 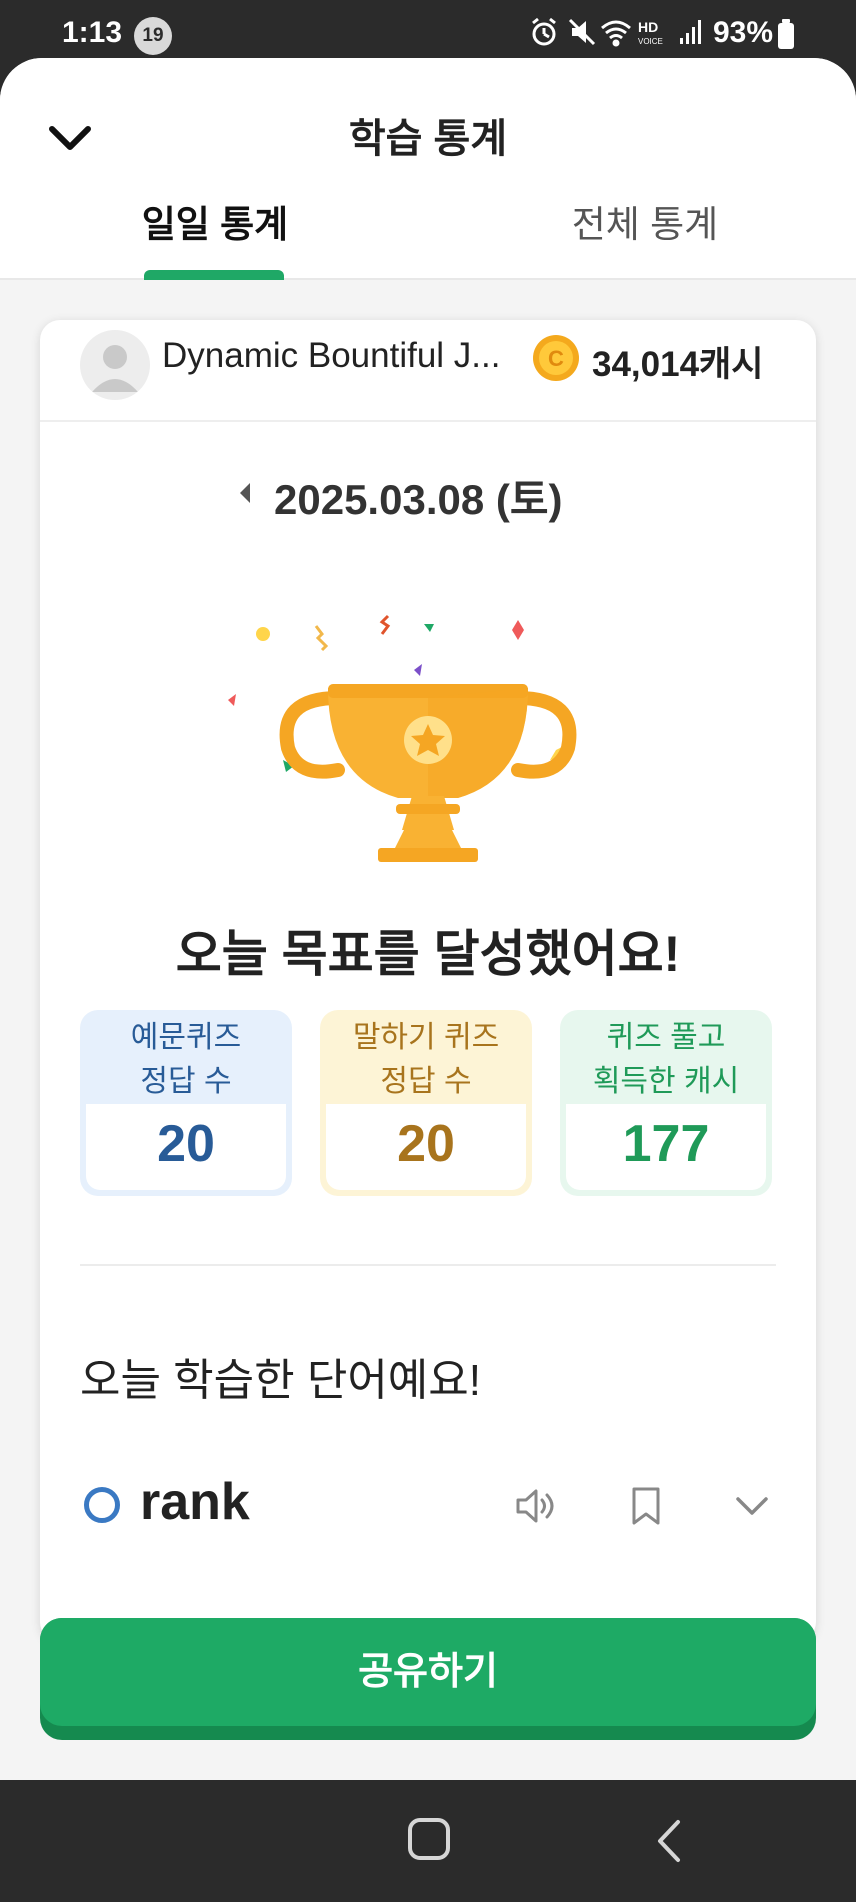 I want to click on status-icons: HD VOICE, so click(x=616, y=32).